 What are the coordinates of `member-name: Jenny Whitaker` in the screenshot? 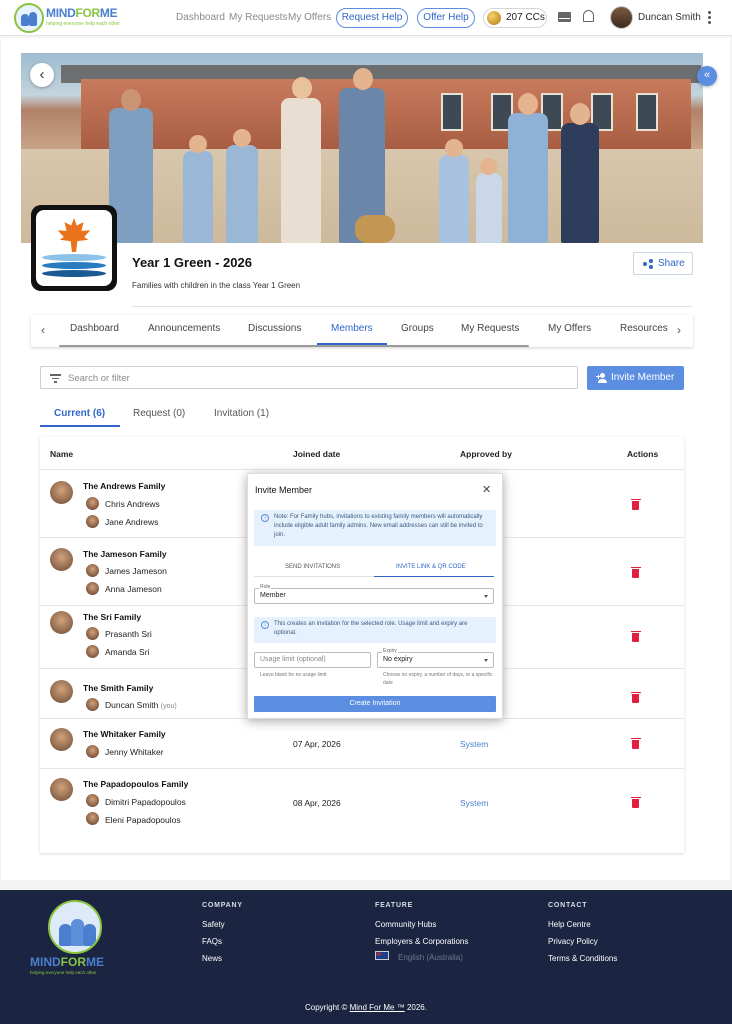 It's located at (134, 752).